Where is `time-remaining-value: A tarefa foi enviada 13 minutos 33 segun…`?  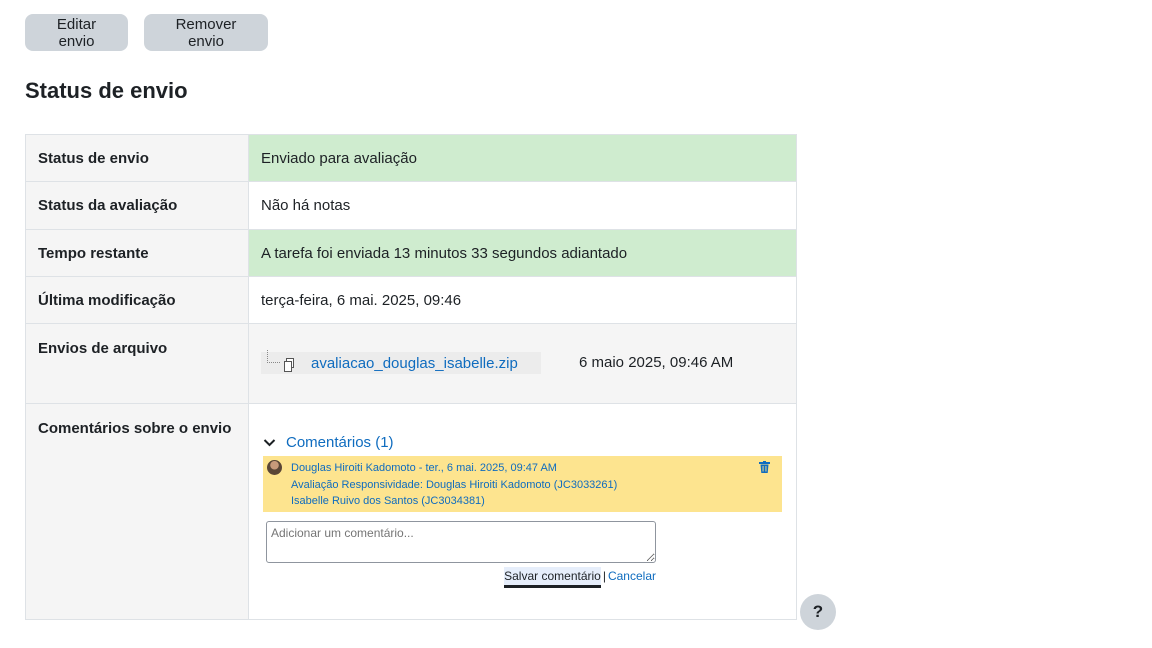
time-remaining-value: A tarefa foi enviada 13 minutos 33 segun… is located at coordinates (522, 253).